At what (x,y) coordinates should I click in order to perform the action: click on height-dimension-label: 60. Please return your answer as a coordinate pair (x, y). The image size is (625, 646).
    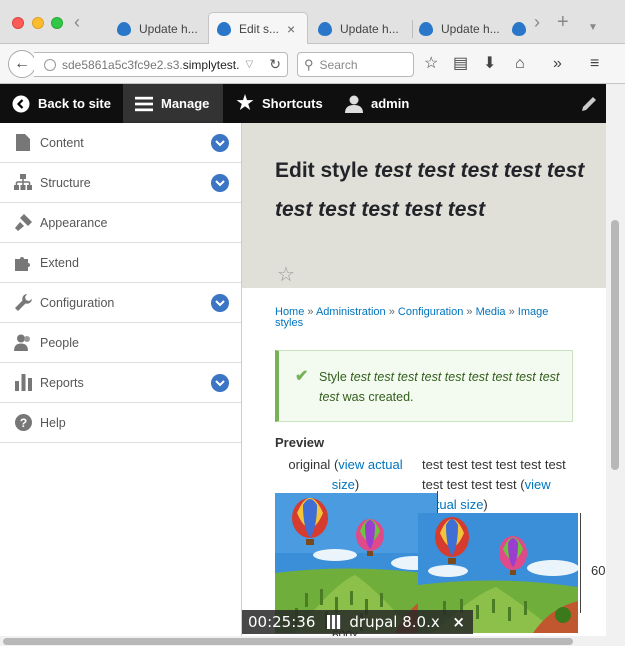
    Looking at the image, I should click on (598, 570).